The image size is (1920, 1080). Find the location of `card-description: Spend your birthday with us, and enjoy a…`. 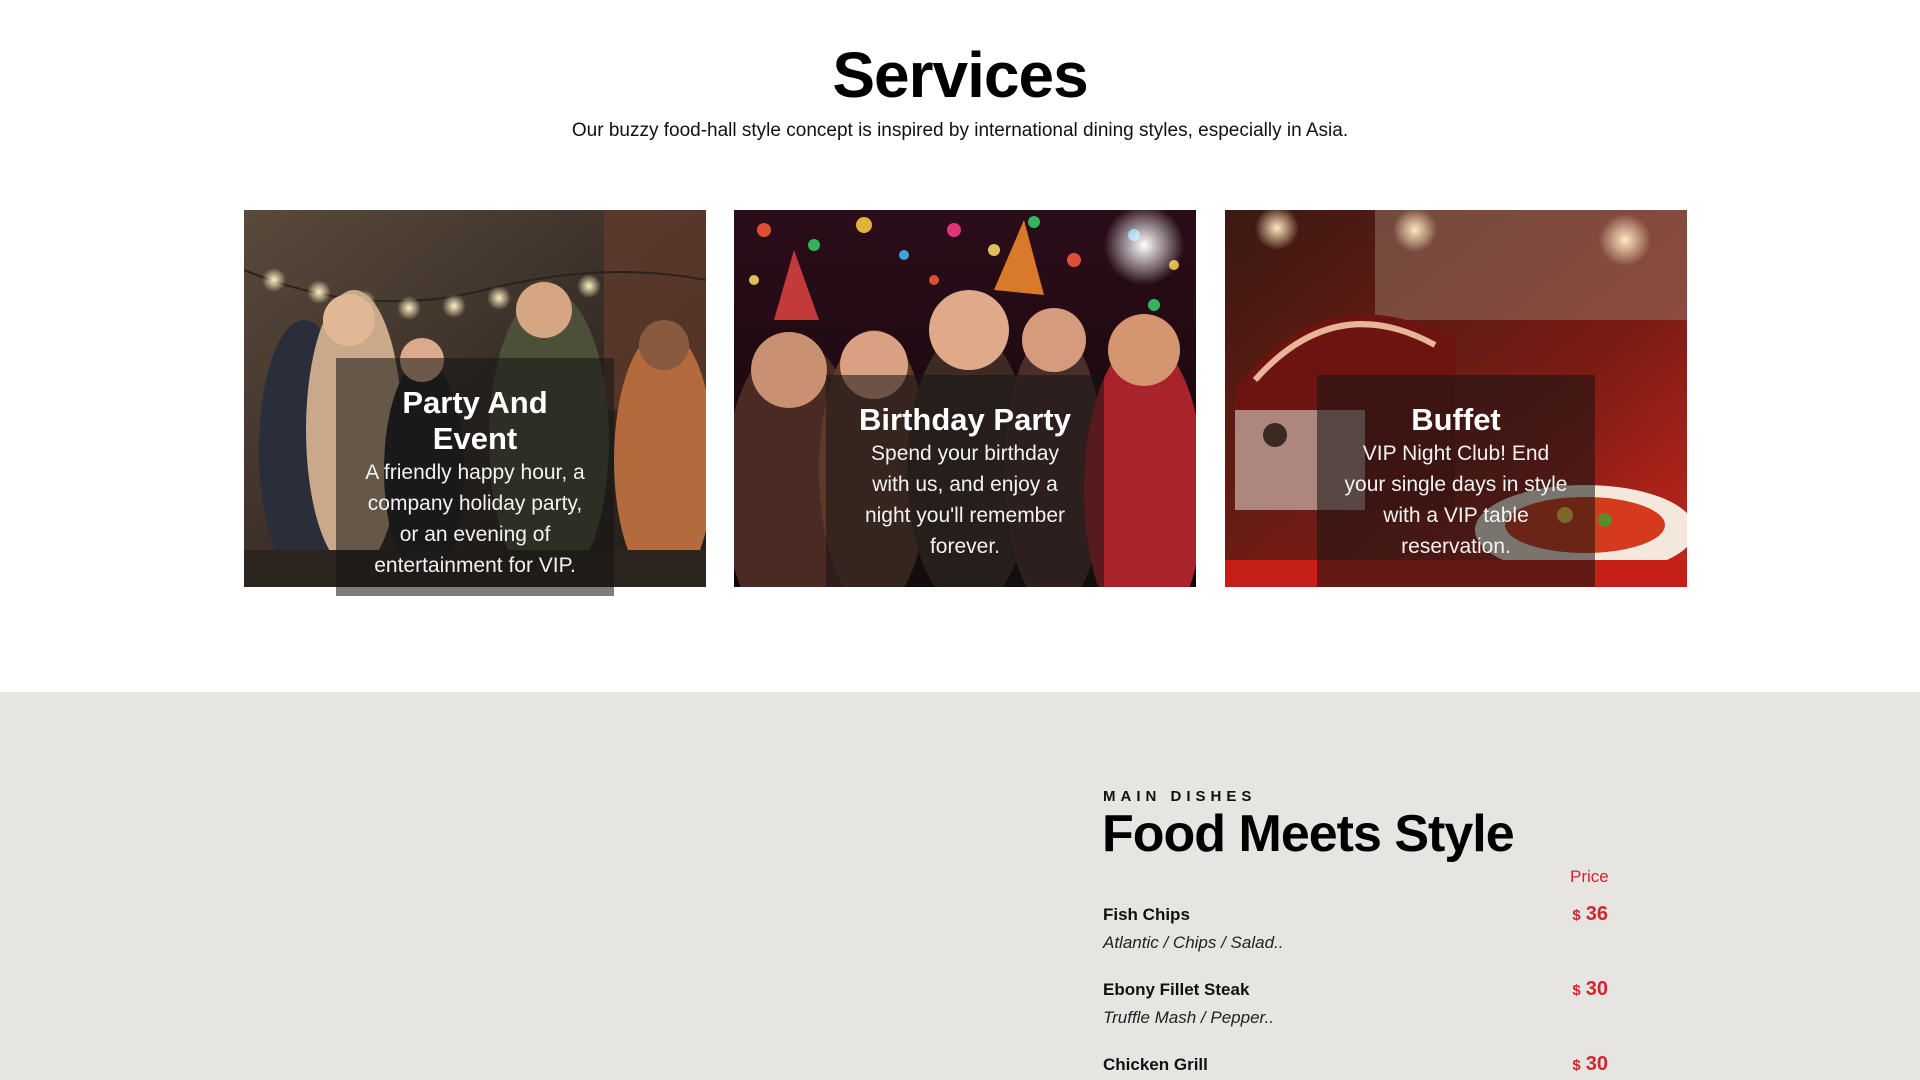

card-description: Spend your birthday with us, and enjoy a… is located at coordinates (965, 500).